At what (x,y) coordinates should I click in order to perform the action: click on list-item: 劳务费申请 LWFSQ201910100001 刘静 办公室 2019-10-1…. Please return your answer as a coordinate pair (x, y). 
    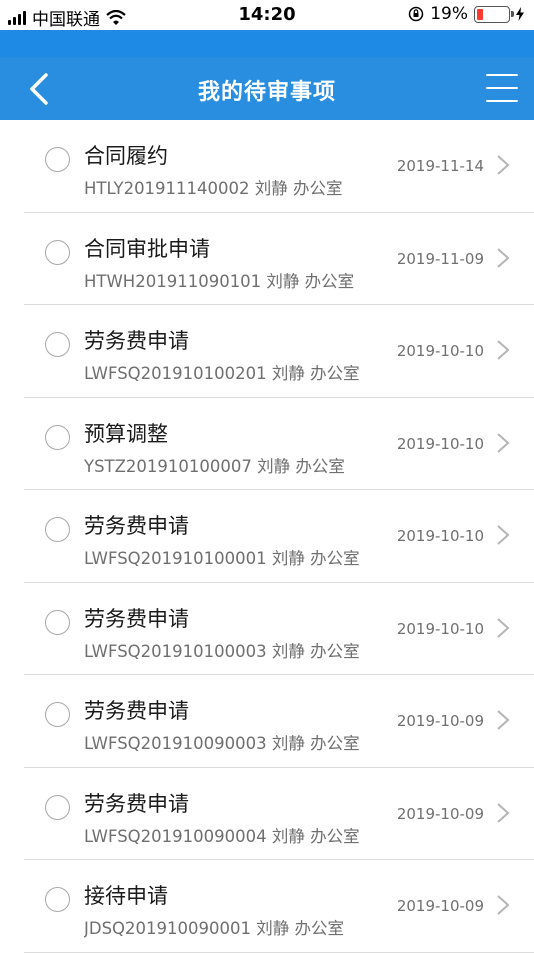
    Looking at the image, I should click on (267, 536).